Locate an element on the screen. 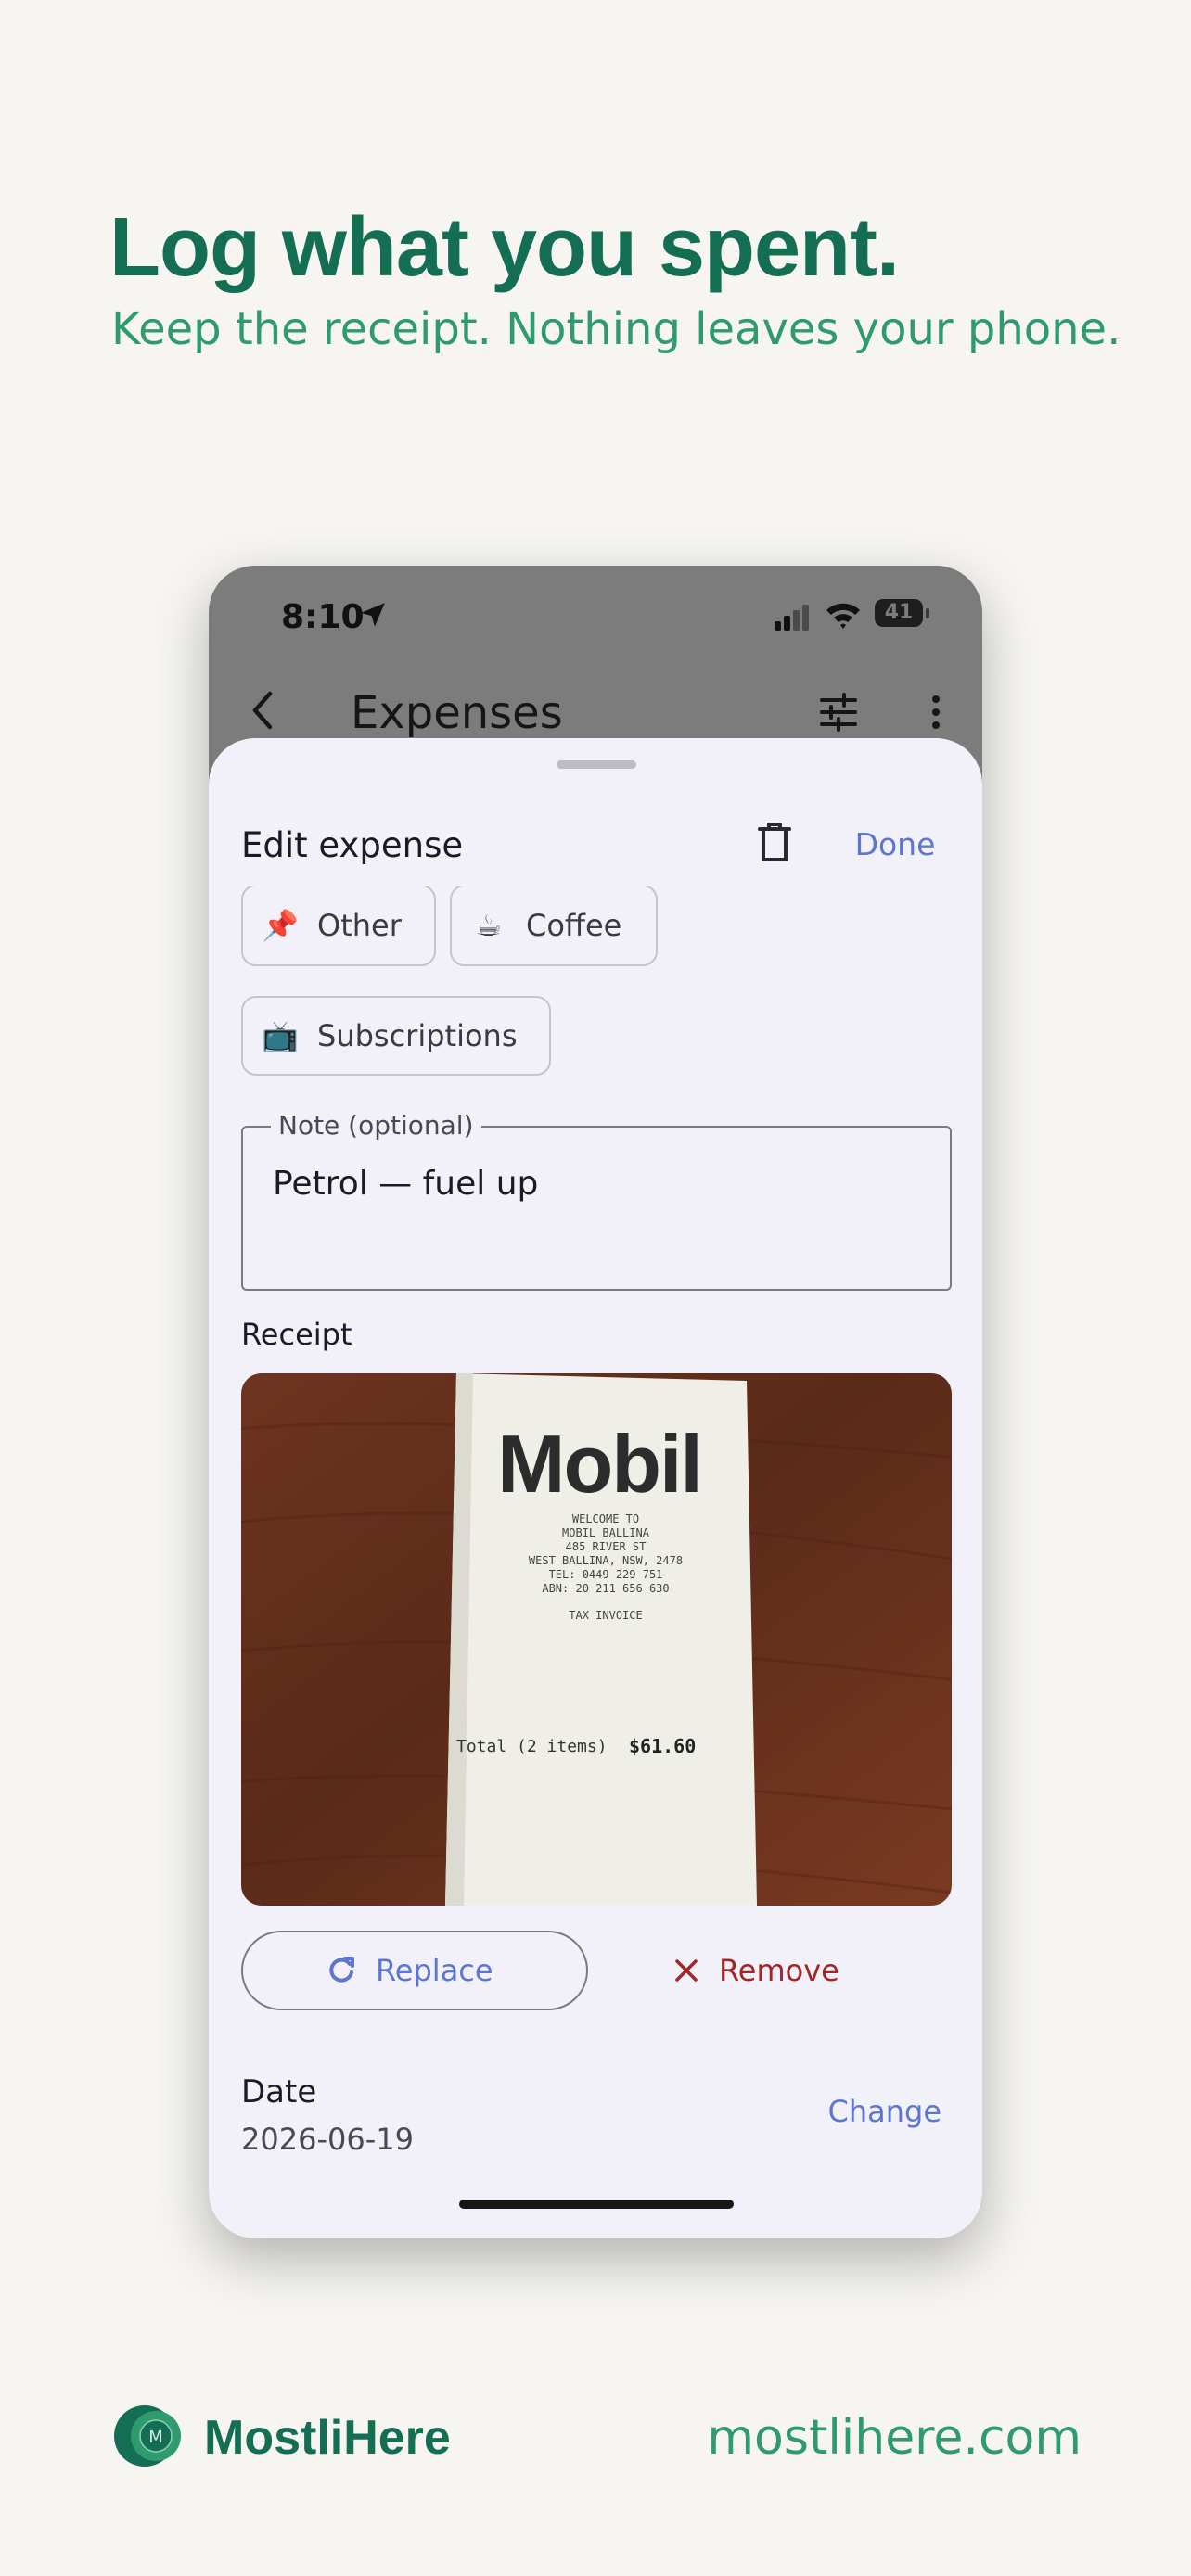 The width and height of the screenshot is (1191, 2576). brand-url: mostlihere.com is located at coordinates (894, 2437).